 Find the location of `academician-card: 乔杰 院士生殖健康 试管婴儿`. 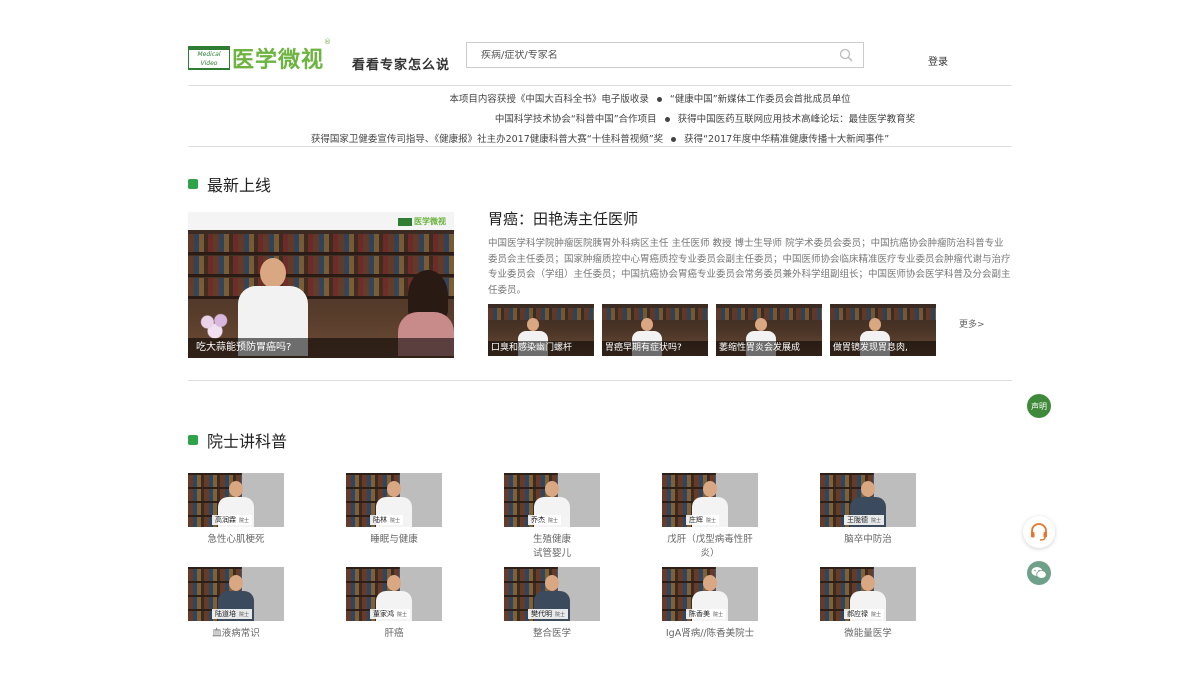

academician-card: 乔杰 院士生殖健康 试管婴儿 is located at coordinates (552, 517).